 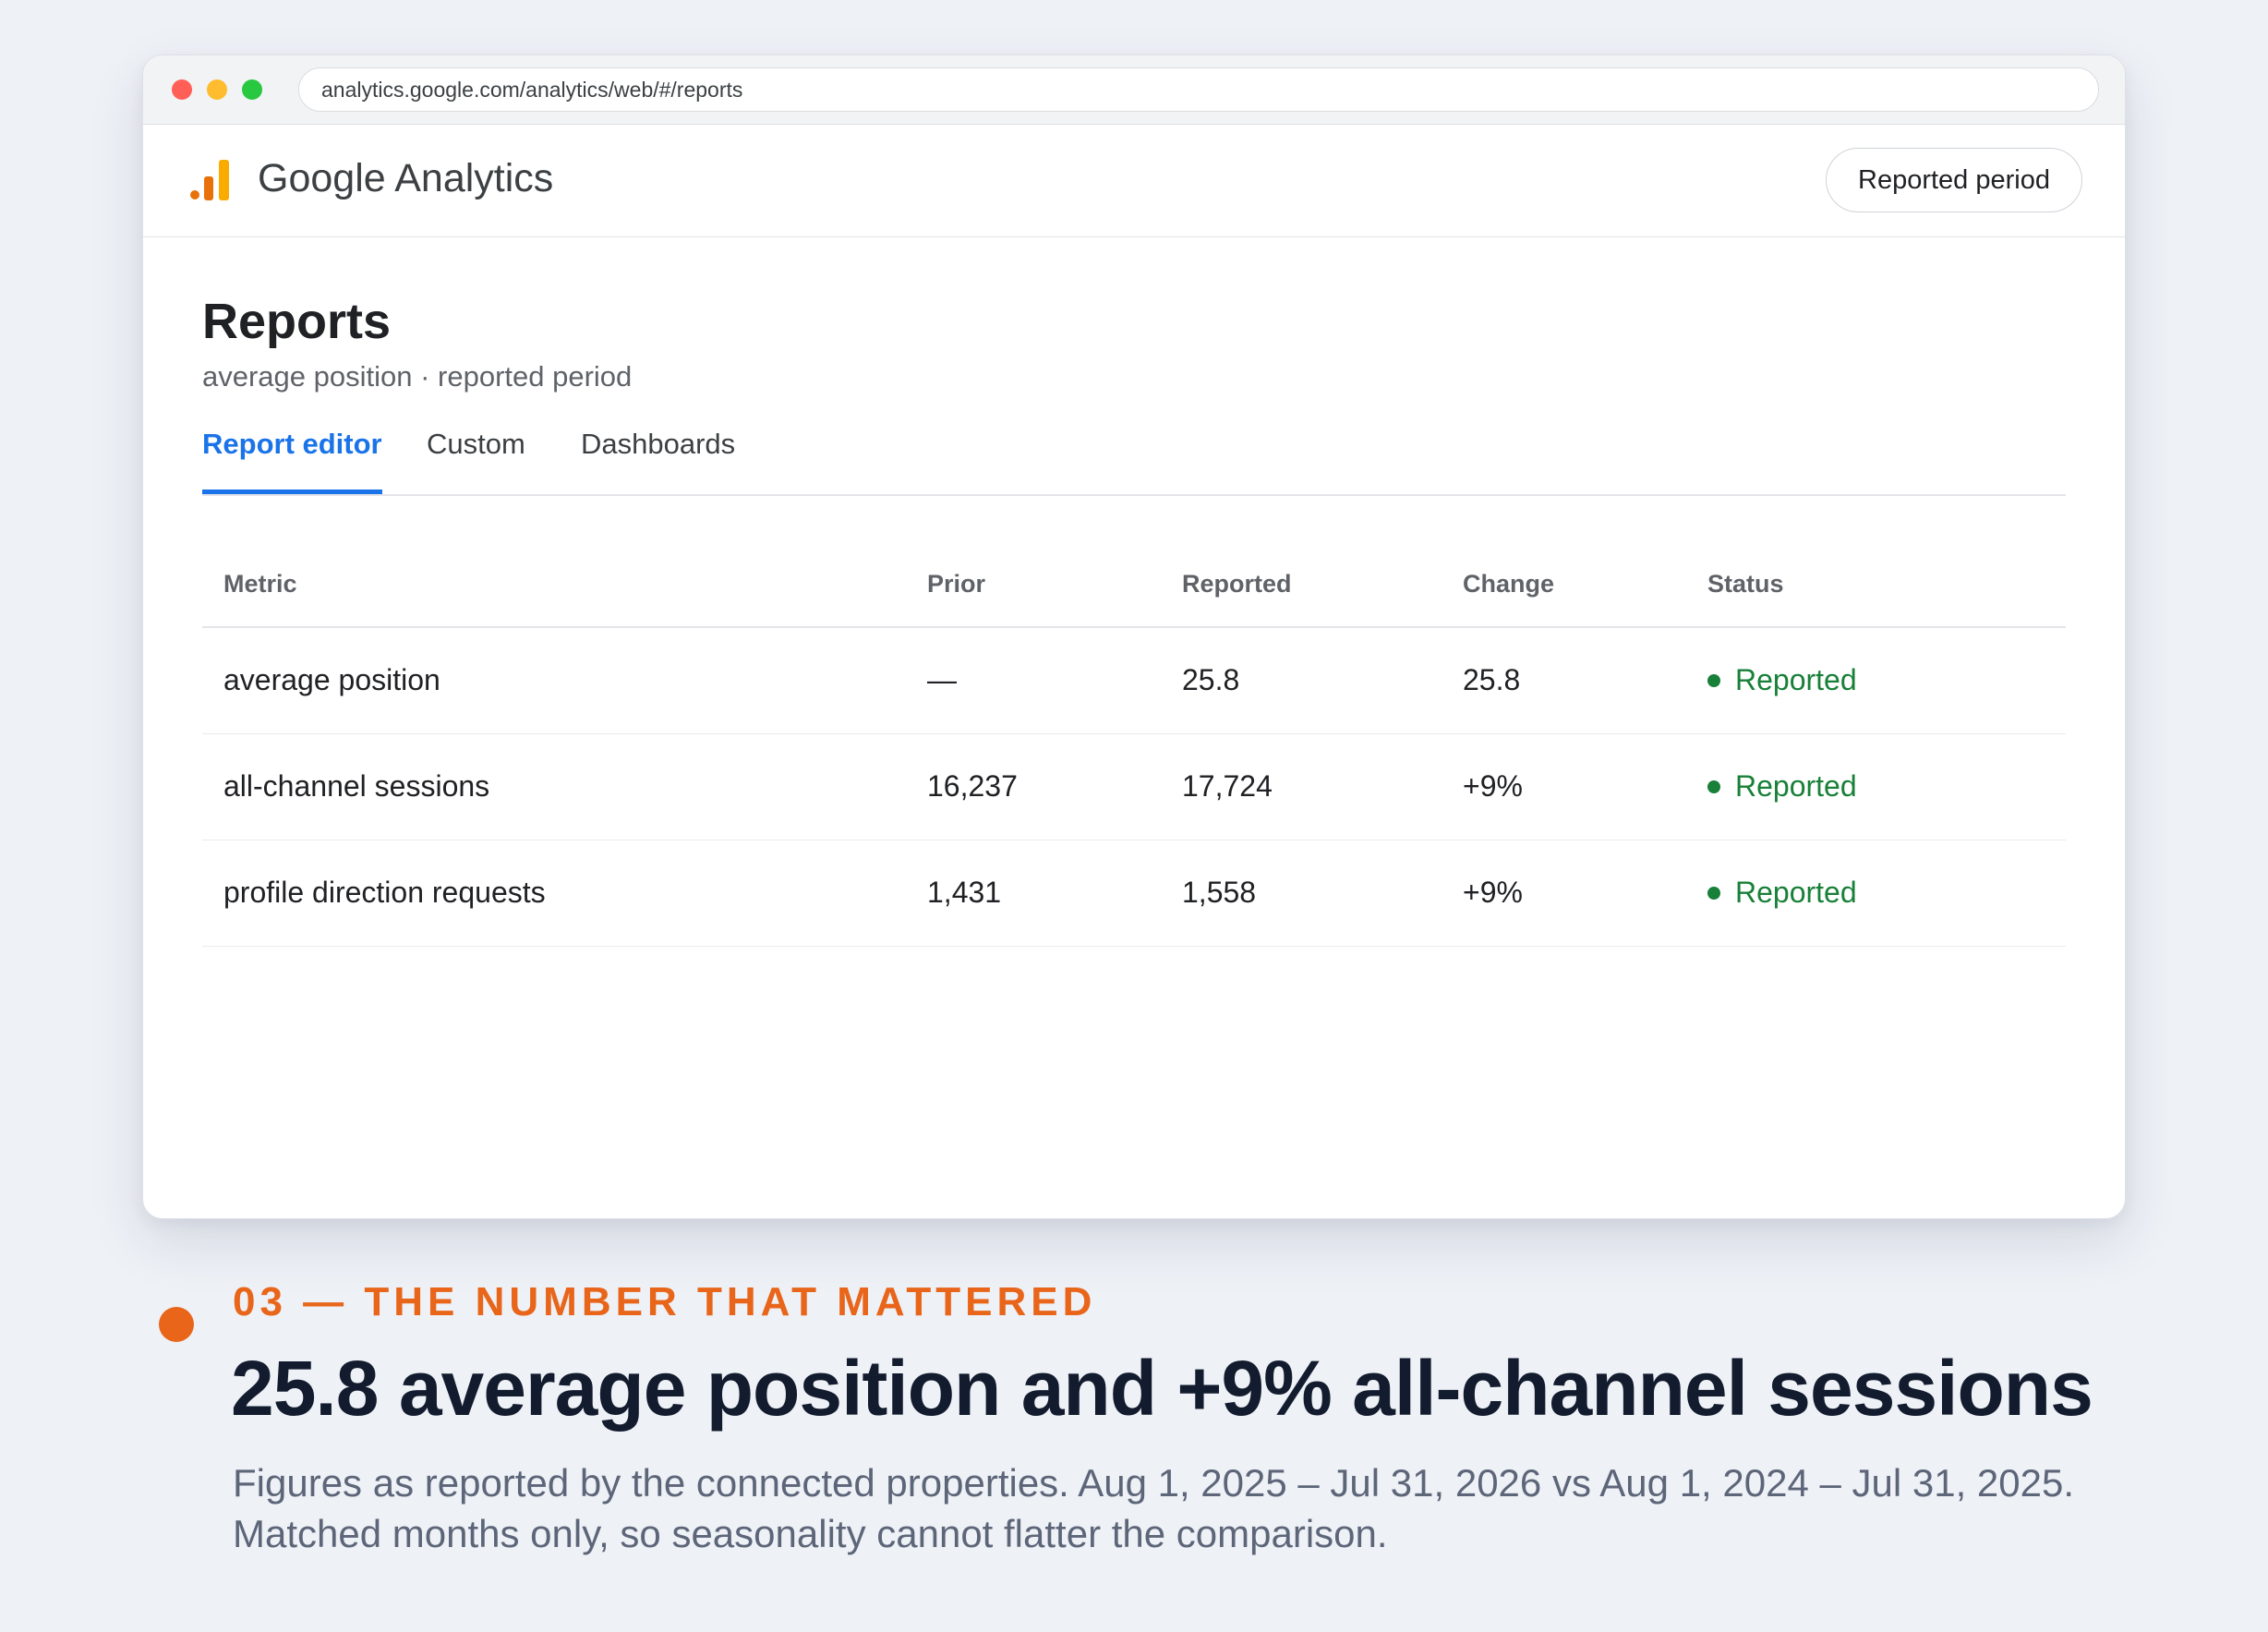 What do you see at coordinates (217, 89) in the screenshot?
I see `minimize-window-button` at bounding box center [217, 89].